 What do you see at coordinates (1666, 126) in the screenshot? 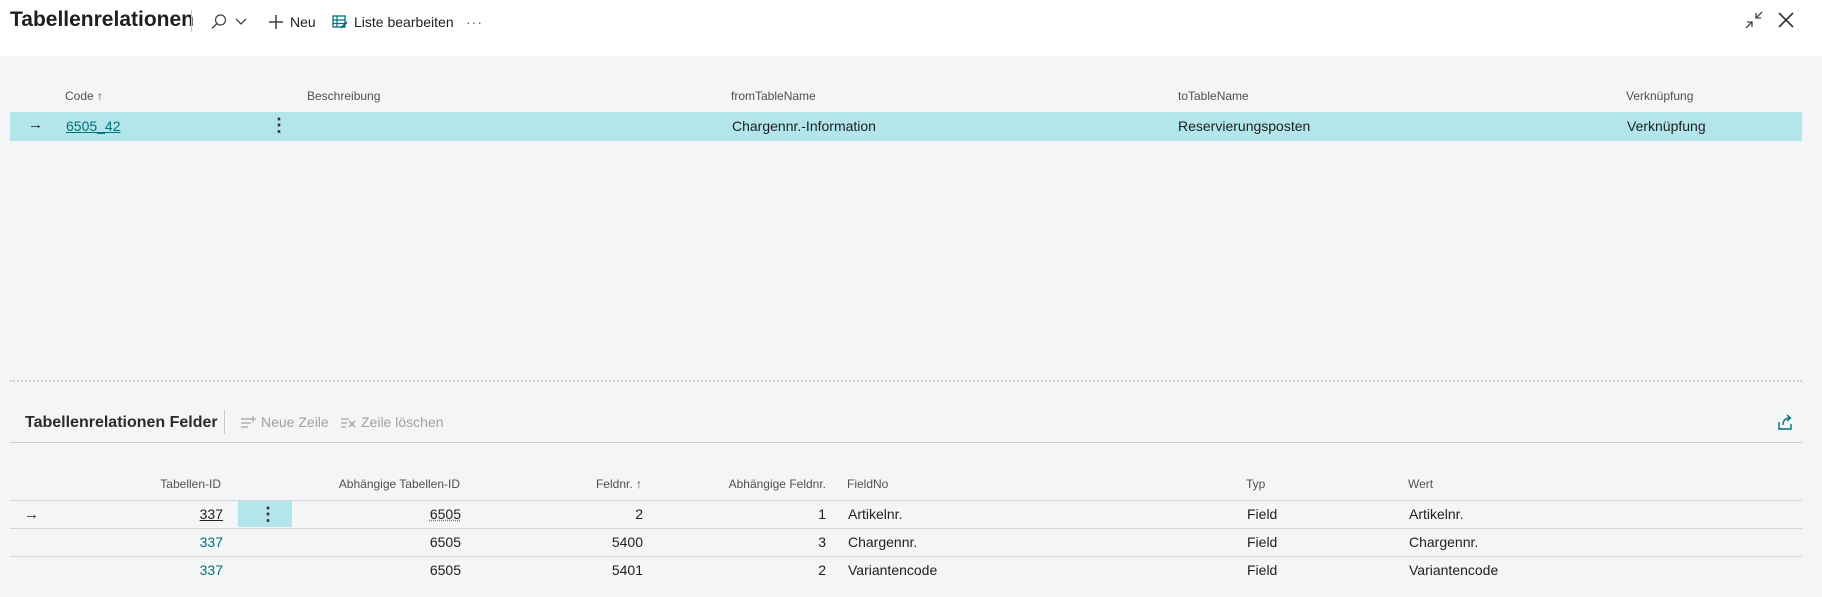
I see `verknuepfung-cell: Verknüpfung` at bounding box center [1666, 126].